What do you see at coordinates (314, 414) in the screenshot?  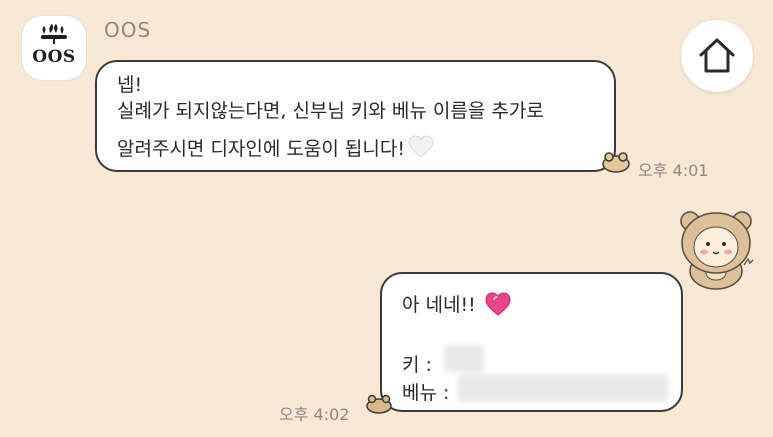 I see `outgoing-message-time: 오후 4:02` at bounding box center [314, 414].